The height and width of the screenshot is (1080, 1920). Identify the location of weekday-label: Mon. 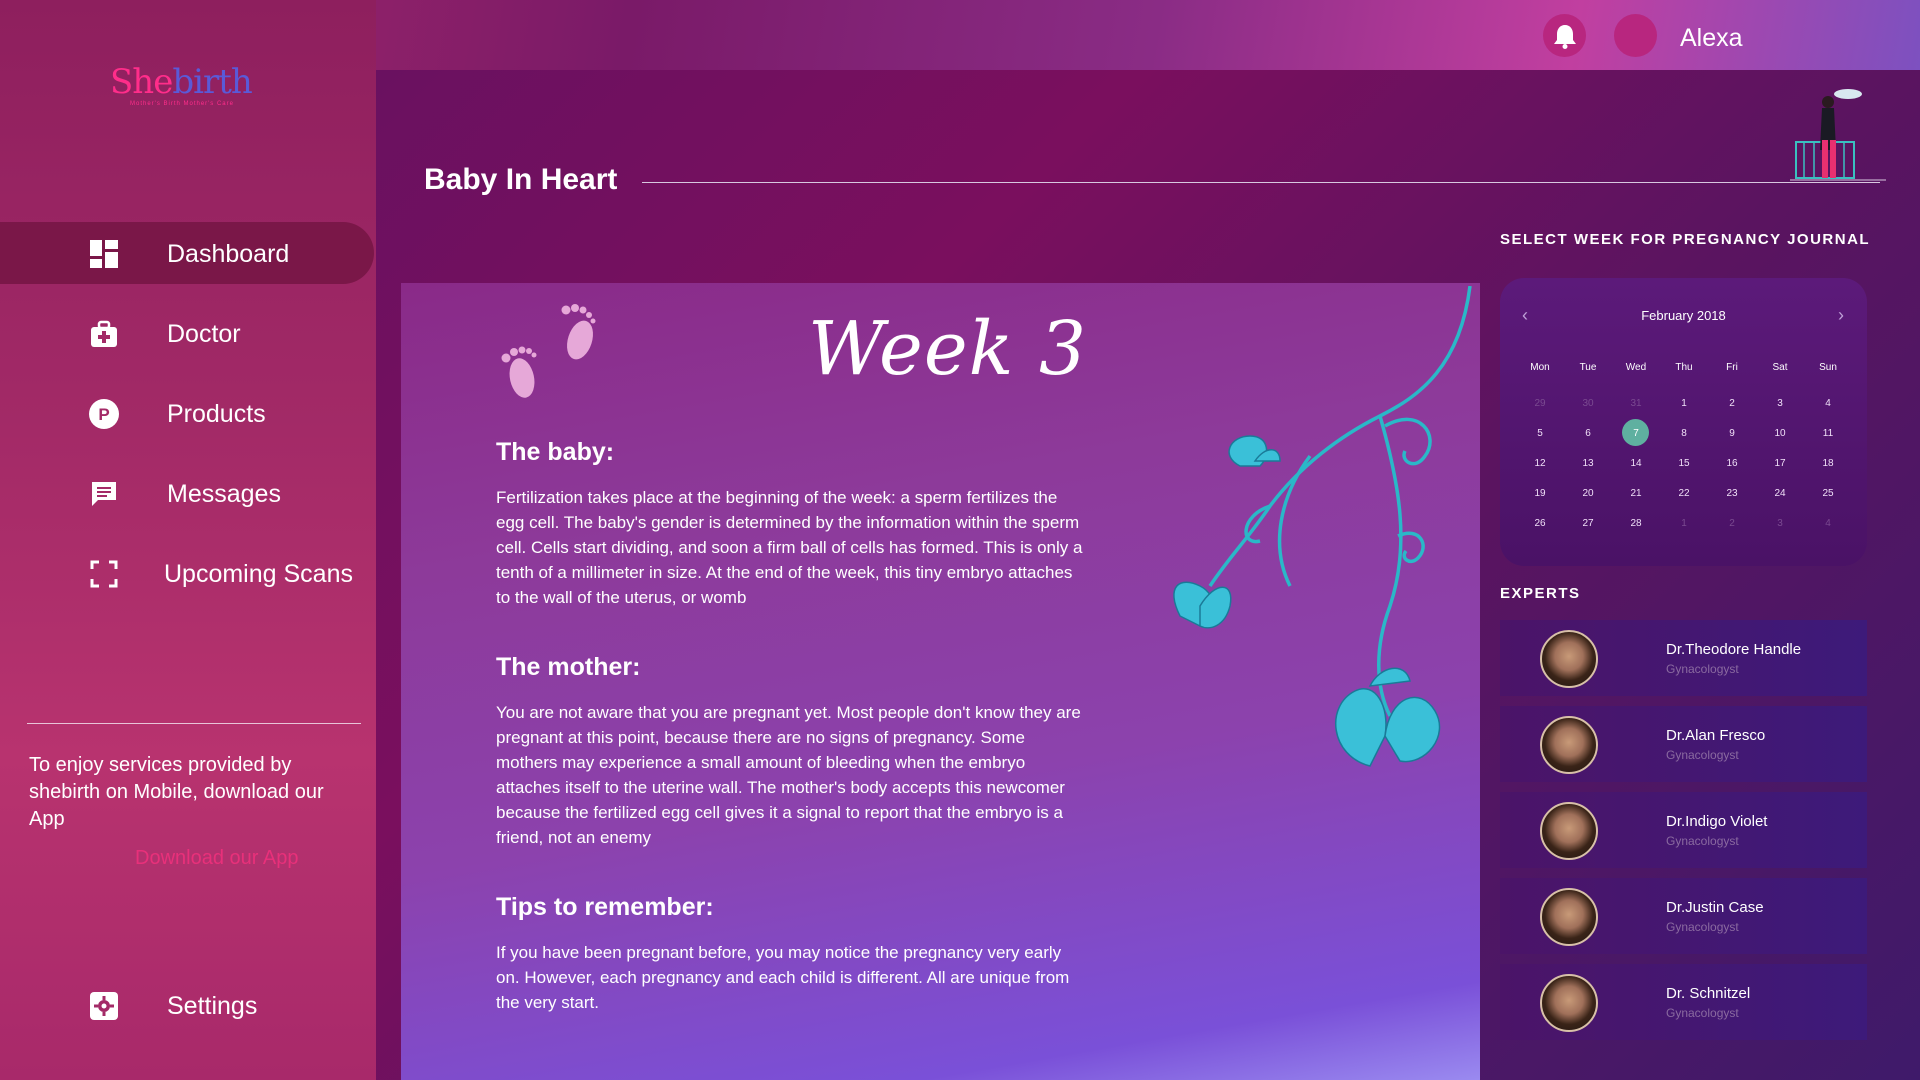
(1540, 367).